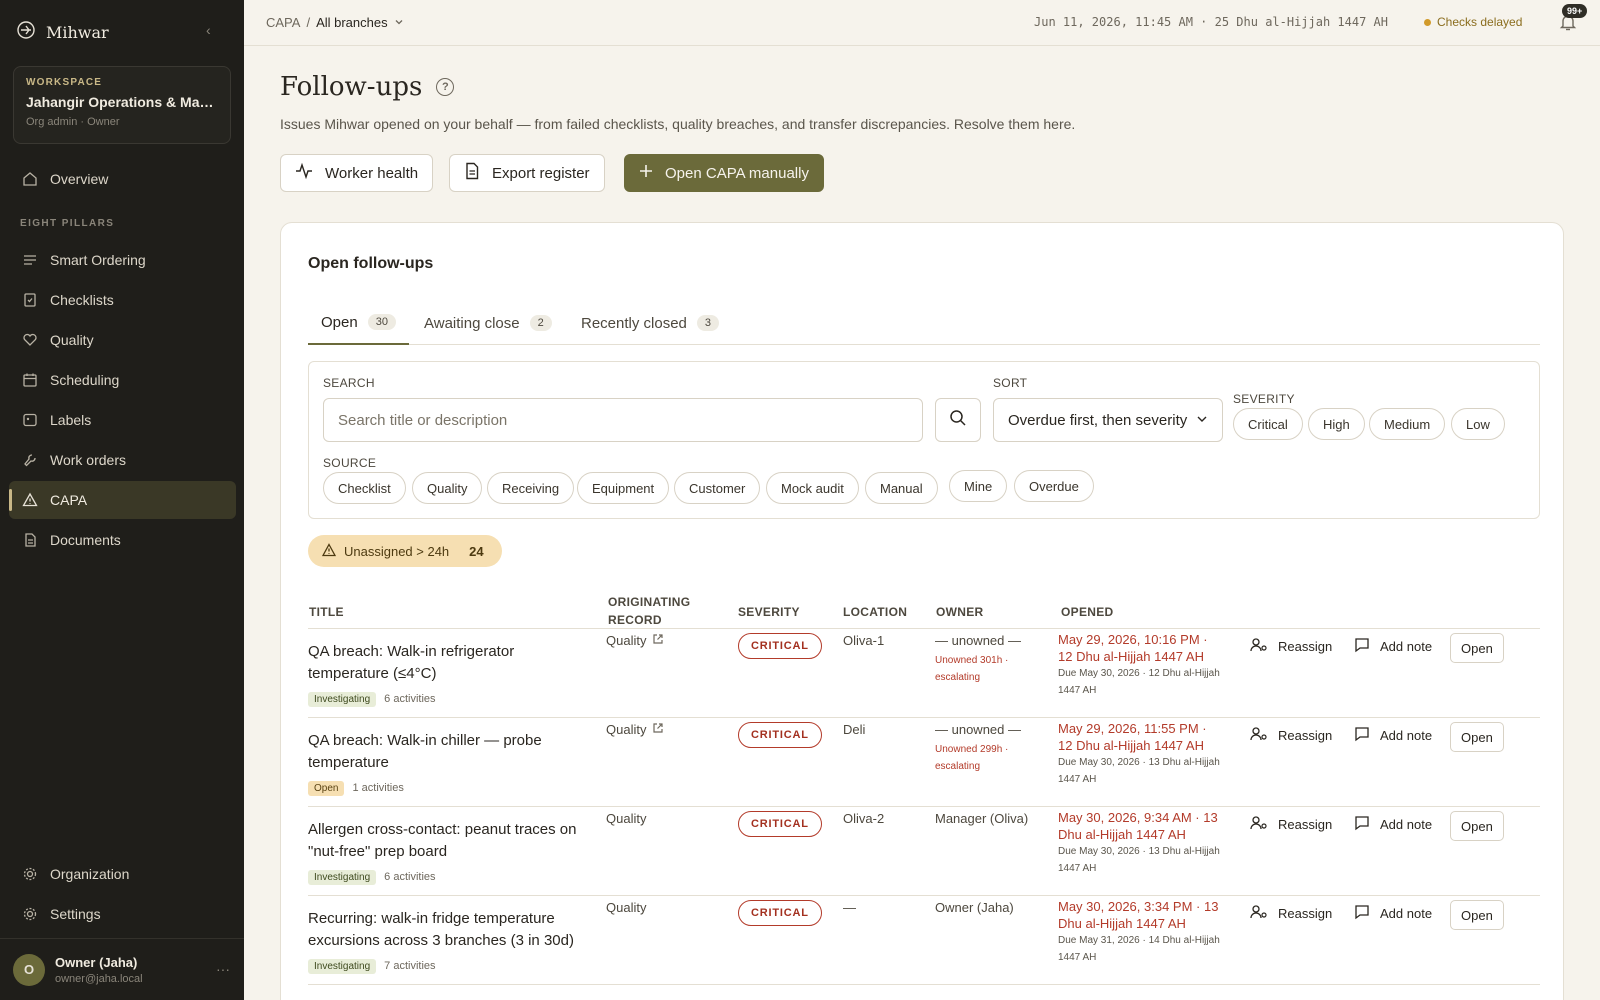 This screenshot has width=1600, height=1000. Describe the element at coordinates (352, 22) in the screenshot. I see `branch-selector: All branches` at that location.